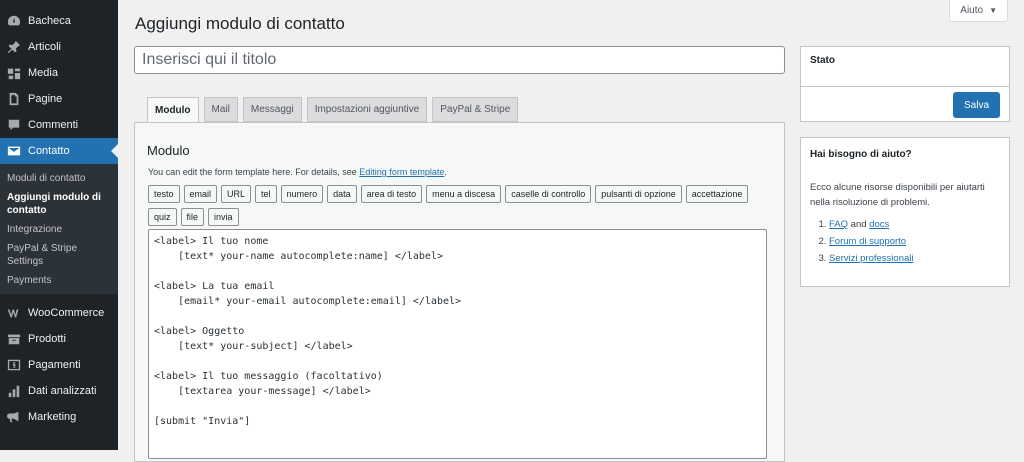 The width and height of the screenshot is (1024, 462). Describe the element at coordinates (638, 194) in the screenshot. I see `tag-button-pulsanti-di-opzione: pulsanti di opzione` at that location.